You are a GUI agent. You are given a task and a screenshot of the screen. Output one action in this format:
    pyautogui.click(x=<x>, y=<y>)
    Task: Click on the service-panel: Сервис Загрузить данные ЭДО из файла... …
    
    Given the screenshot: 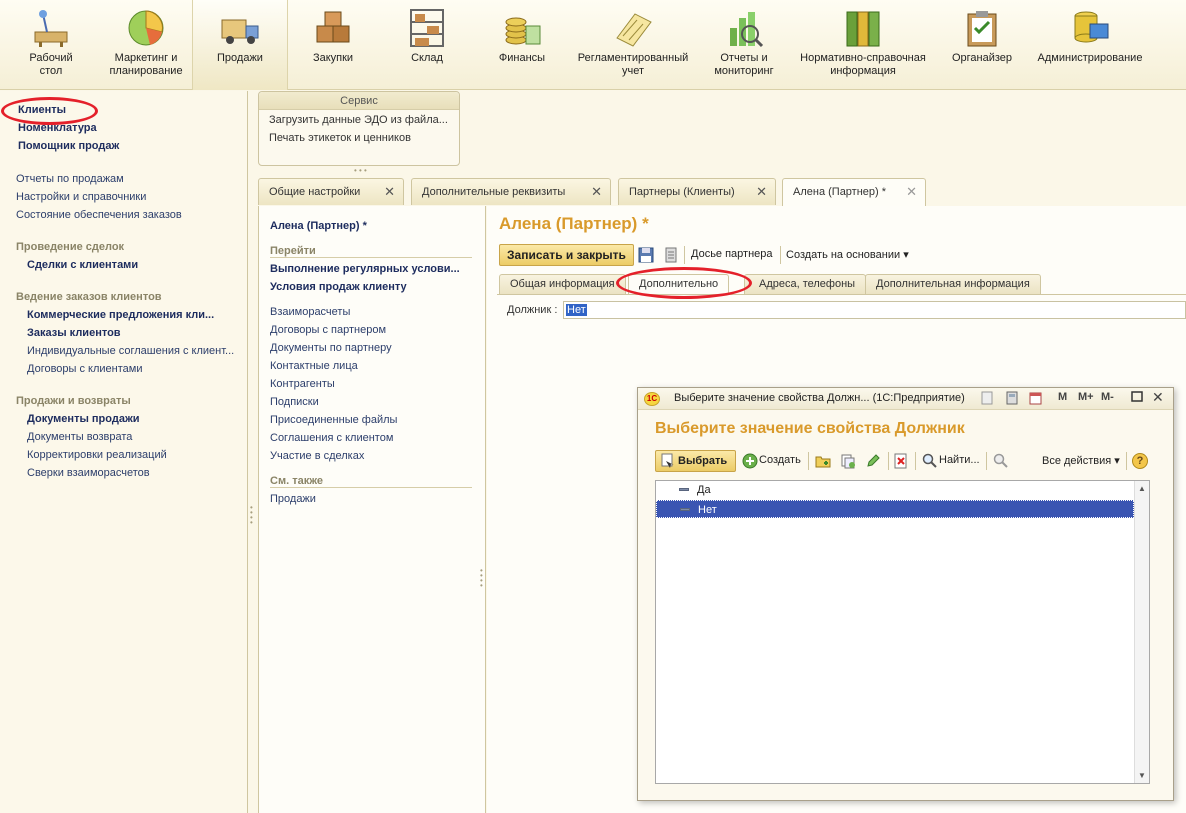 What is the action you would take?
    pyautogui.click(x=359, y=128)
    